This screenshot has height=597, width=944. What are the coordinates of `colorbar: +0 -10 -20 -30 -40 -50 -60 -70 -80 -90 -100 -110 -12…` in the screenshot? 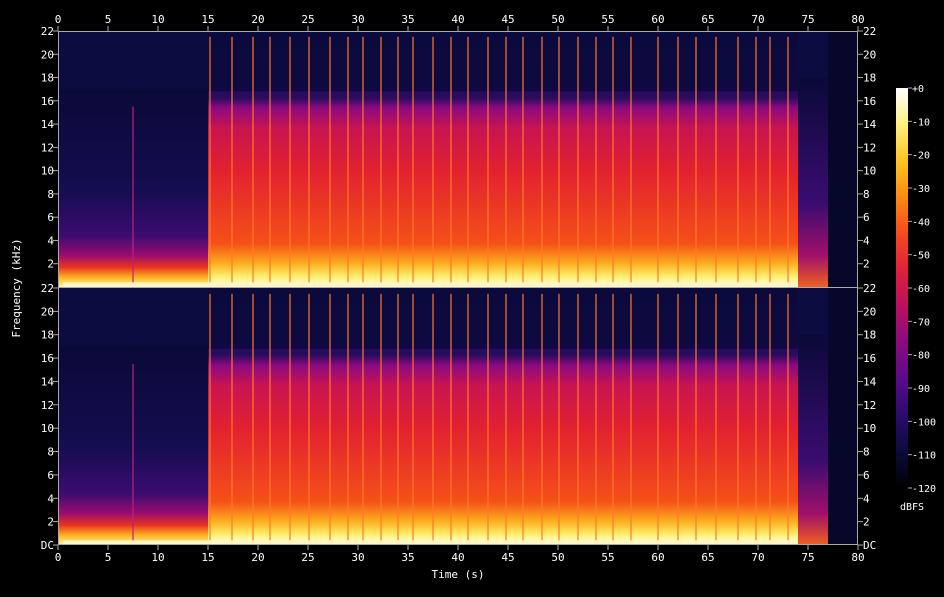 It's located at (916, 298).